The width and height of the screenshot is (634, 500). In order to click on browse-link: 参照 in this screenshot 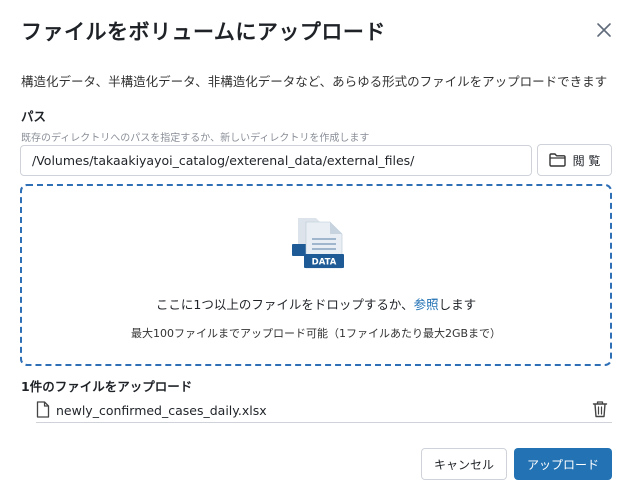, I will do `click(426, 304)`.